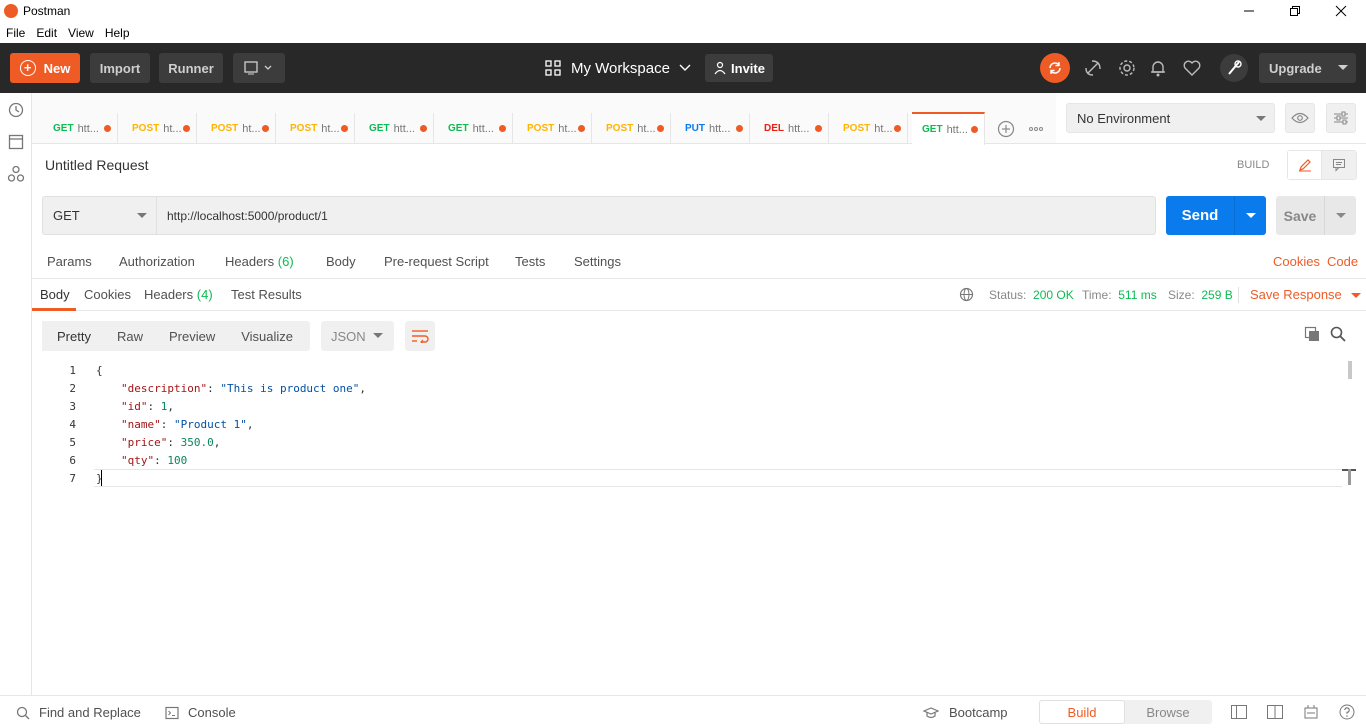 The width and height of the screenshot is (1366, 728). What do you see at coordinates (1349, 477) in the screenshot?
I see `scroll-marker` at bounding box center [1349, 477].